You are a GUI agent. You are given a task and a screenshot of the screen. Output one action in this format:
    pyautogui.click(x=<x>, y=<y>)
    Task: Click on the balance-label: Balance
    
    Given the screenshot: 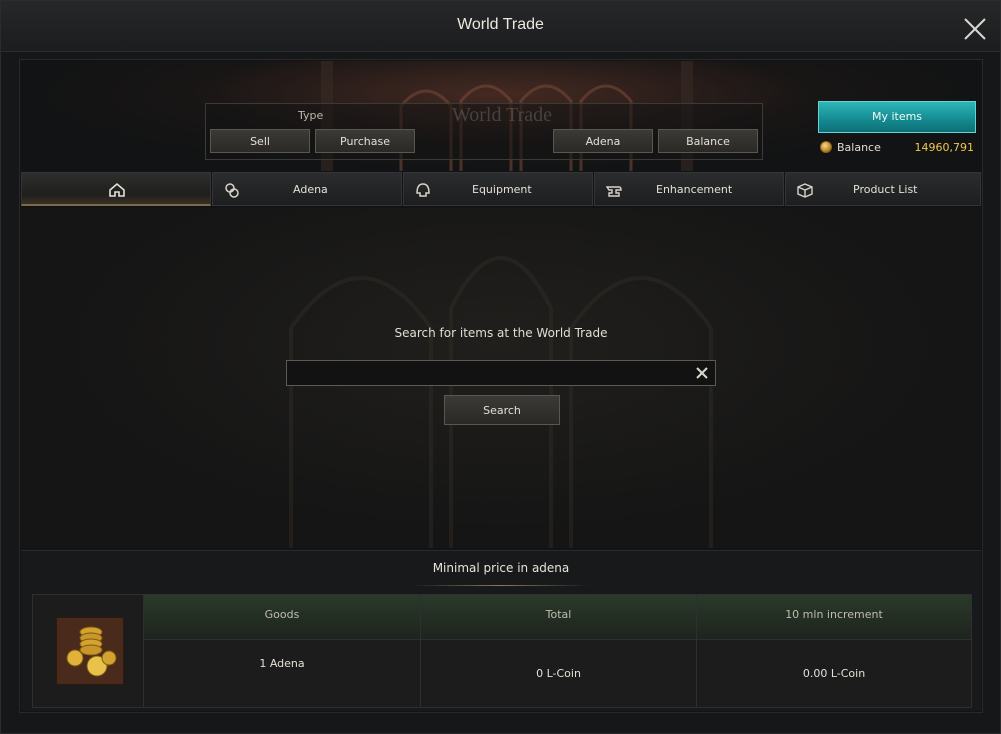 What is the action you would take?
    pyautogui.click(x=859, y=147)
    